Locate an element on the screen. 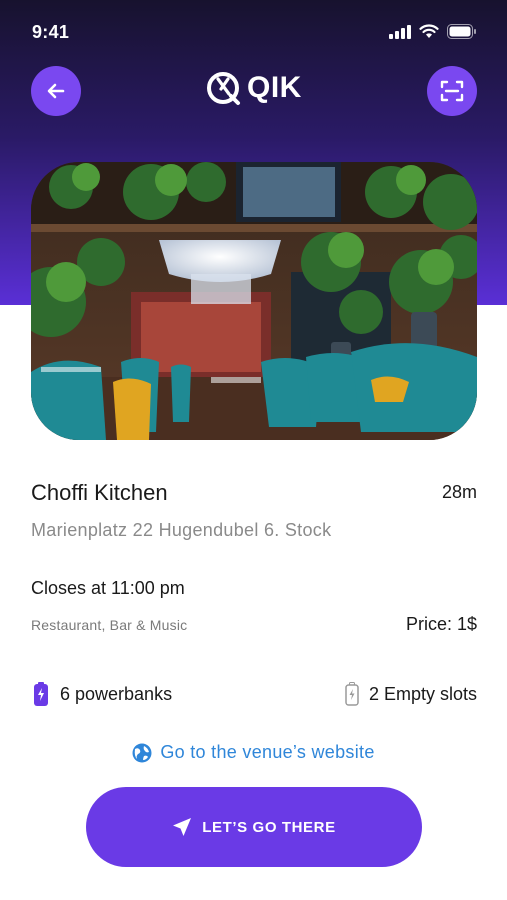 Image resolution: width=507 pixels, height=900 pixels. venue-website-label: Go to the venue’s website is located at coordinates (267, 752).